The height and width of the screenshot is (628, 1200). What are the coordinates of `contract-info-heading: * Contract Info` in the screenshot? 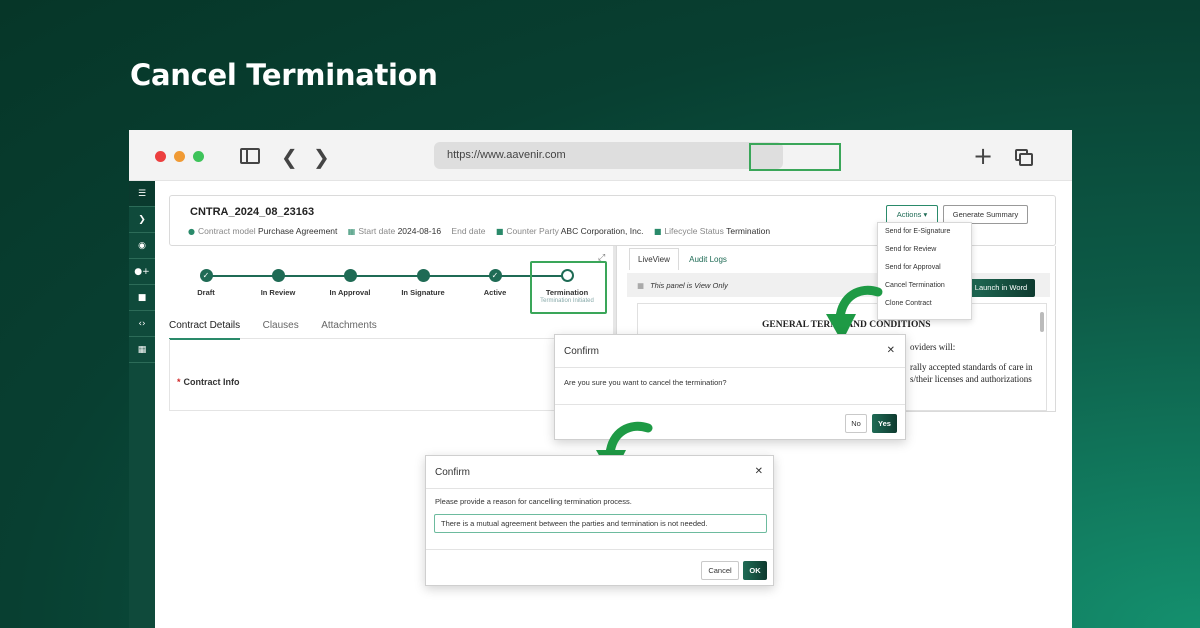 It's located at (208, 382).